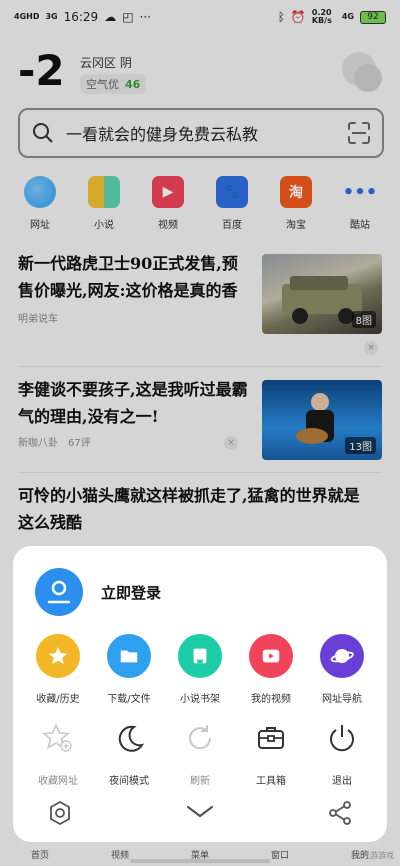  I want to click on moon-icon, so click(129, 738).